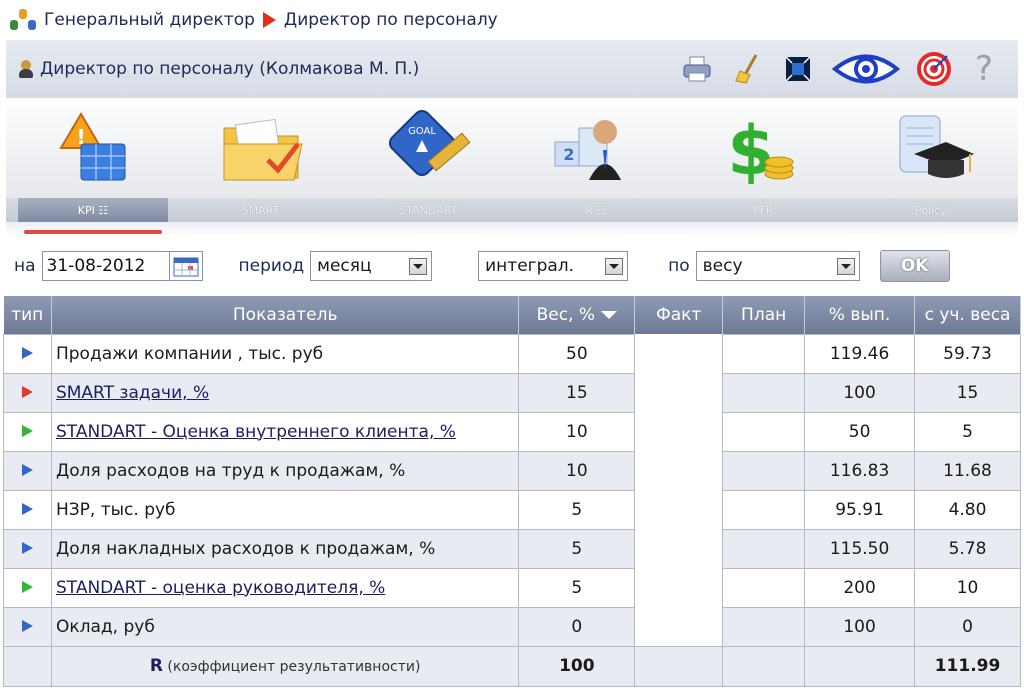 The width and height of the screenshot is (1024, 700). Describe the element at coordinates (967, 353) in the screenshot. I see `weighted-cell: 59.73` at that location.